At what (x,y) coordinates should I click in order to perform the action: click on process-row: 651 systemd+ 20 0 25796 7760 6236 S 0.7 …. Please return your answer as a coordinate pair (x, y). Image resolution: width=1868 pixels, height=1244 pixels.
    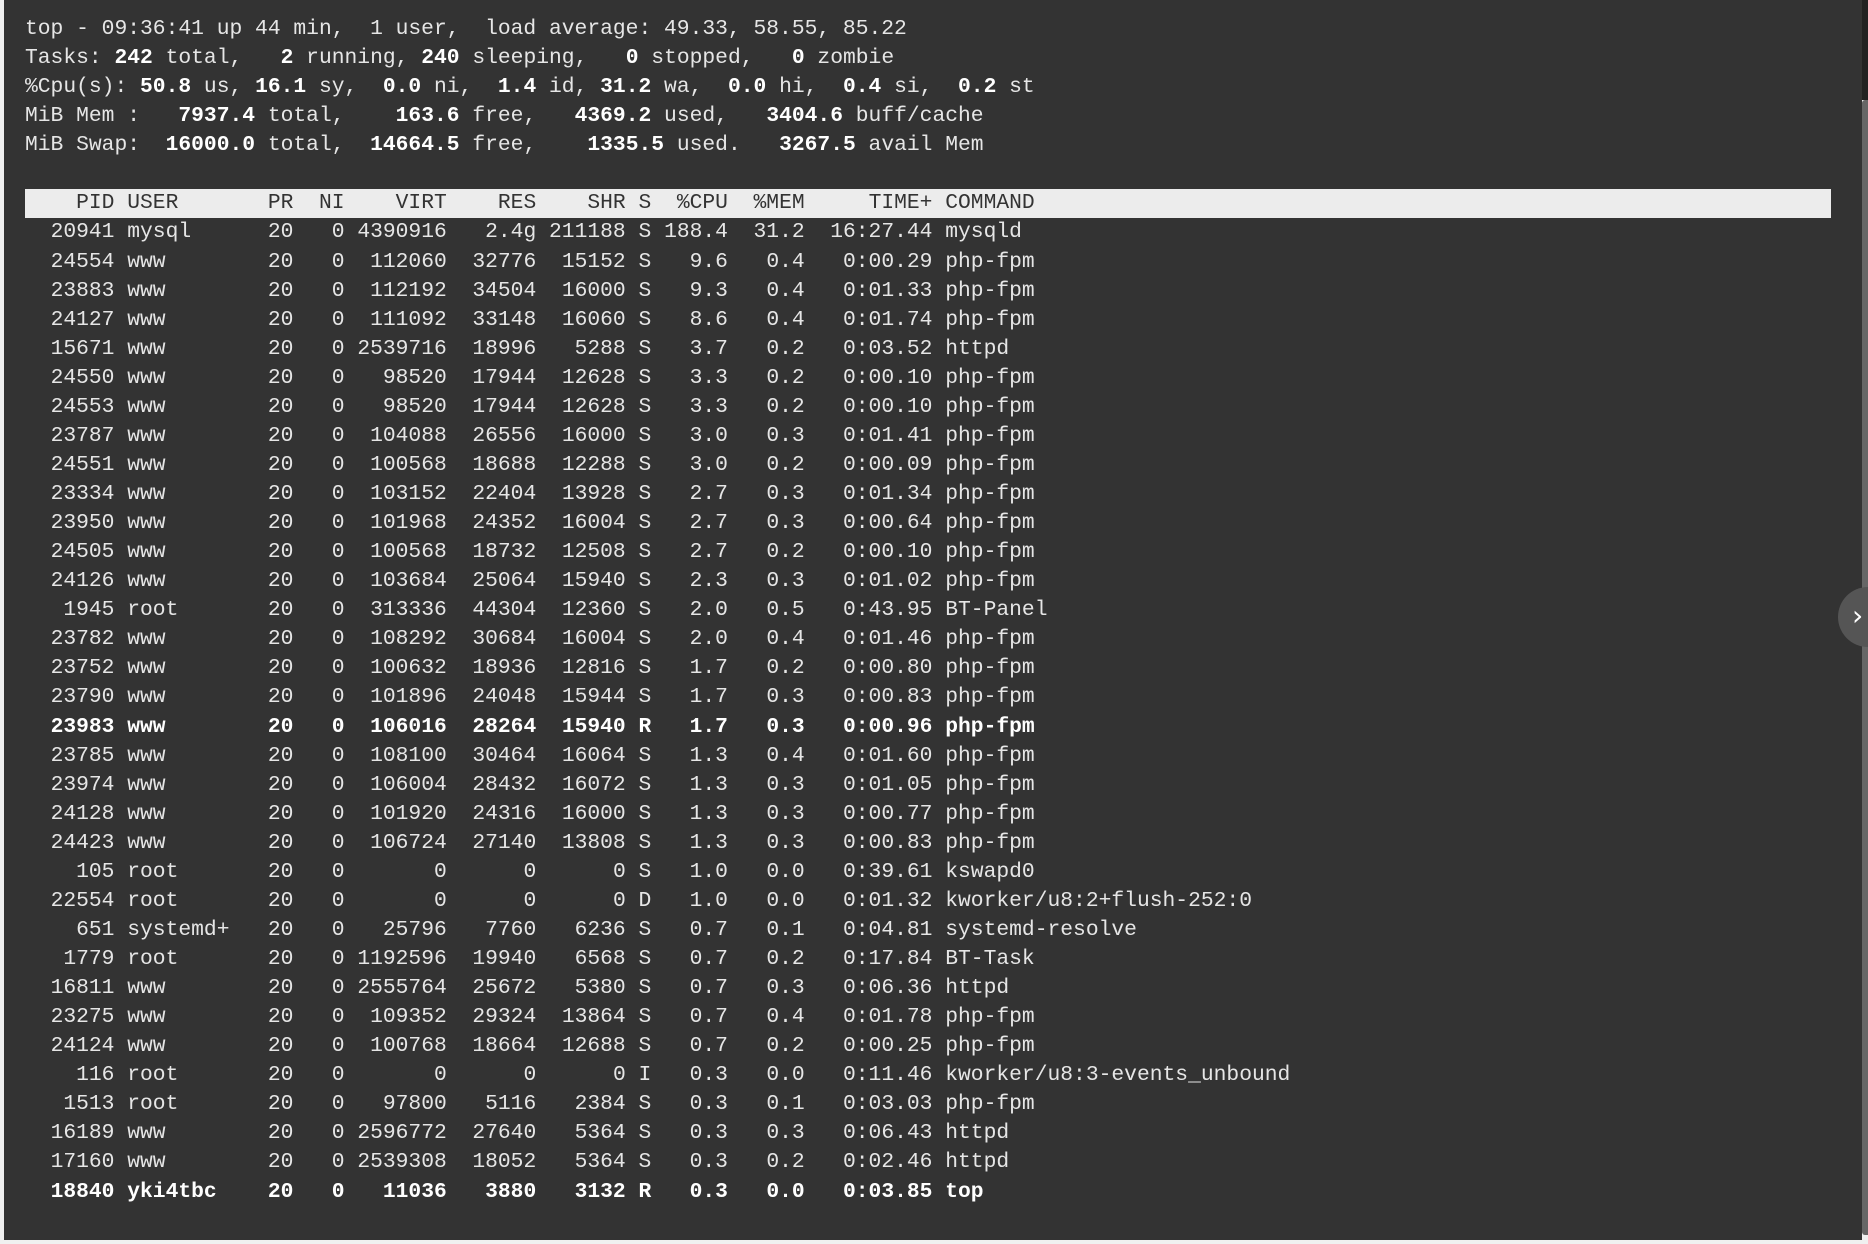
    Looking at the image, I should click on (928, 930).